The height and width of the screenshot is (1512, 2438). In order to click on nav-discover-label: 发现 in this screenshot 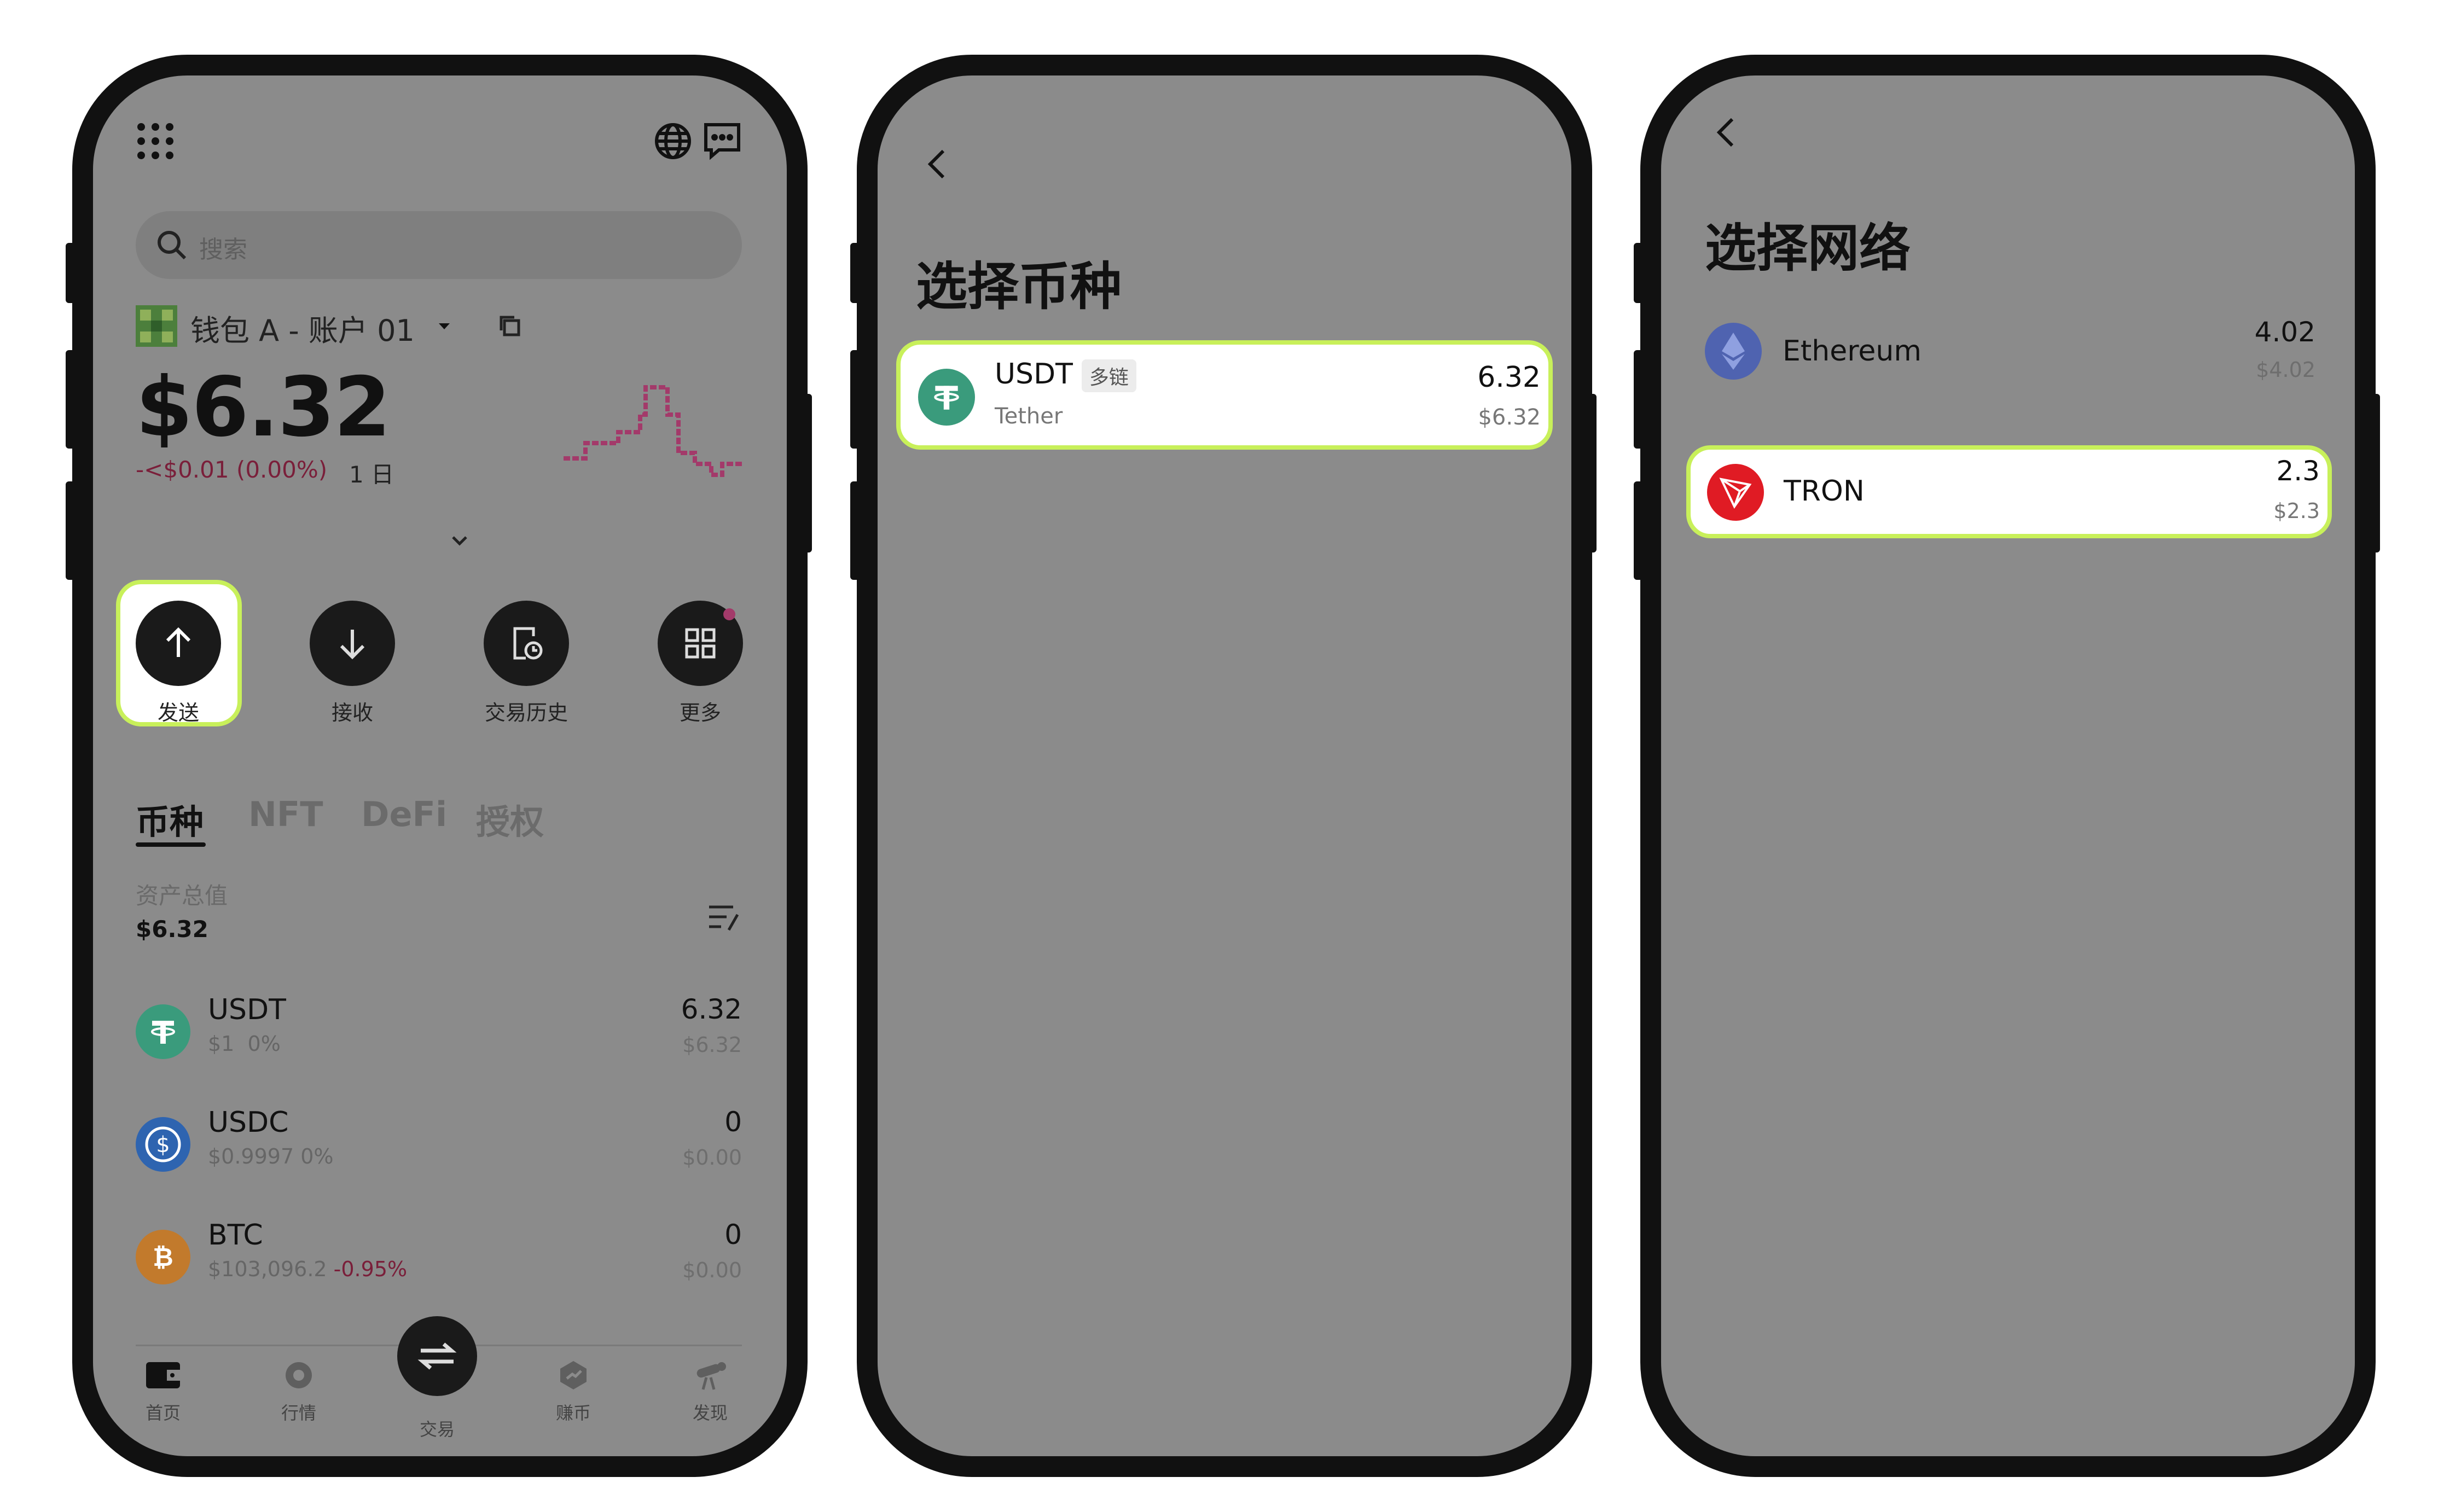, I will do `click(710, 1413)`.